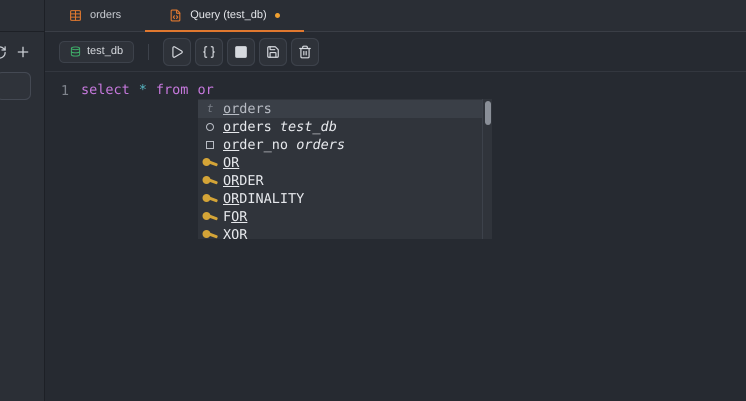 The image size is (746, 401). Describe the element at coordinates (487, 113) in the screenshot. I see `scrollbar-thumb` at that location.